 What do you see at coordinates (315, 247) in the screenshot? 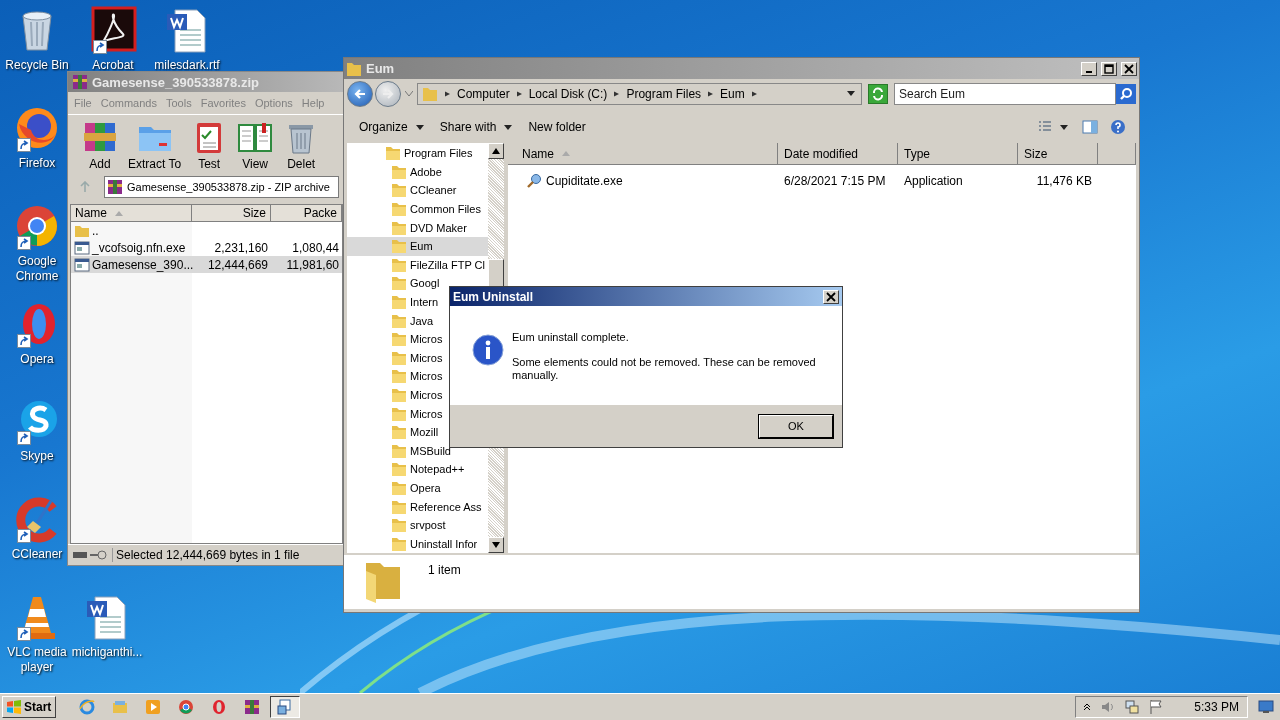
I see `table-cell: 1,080,44` at bounding box center [315, 247].